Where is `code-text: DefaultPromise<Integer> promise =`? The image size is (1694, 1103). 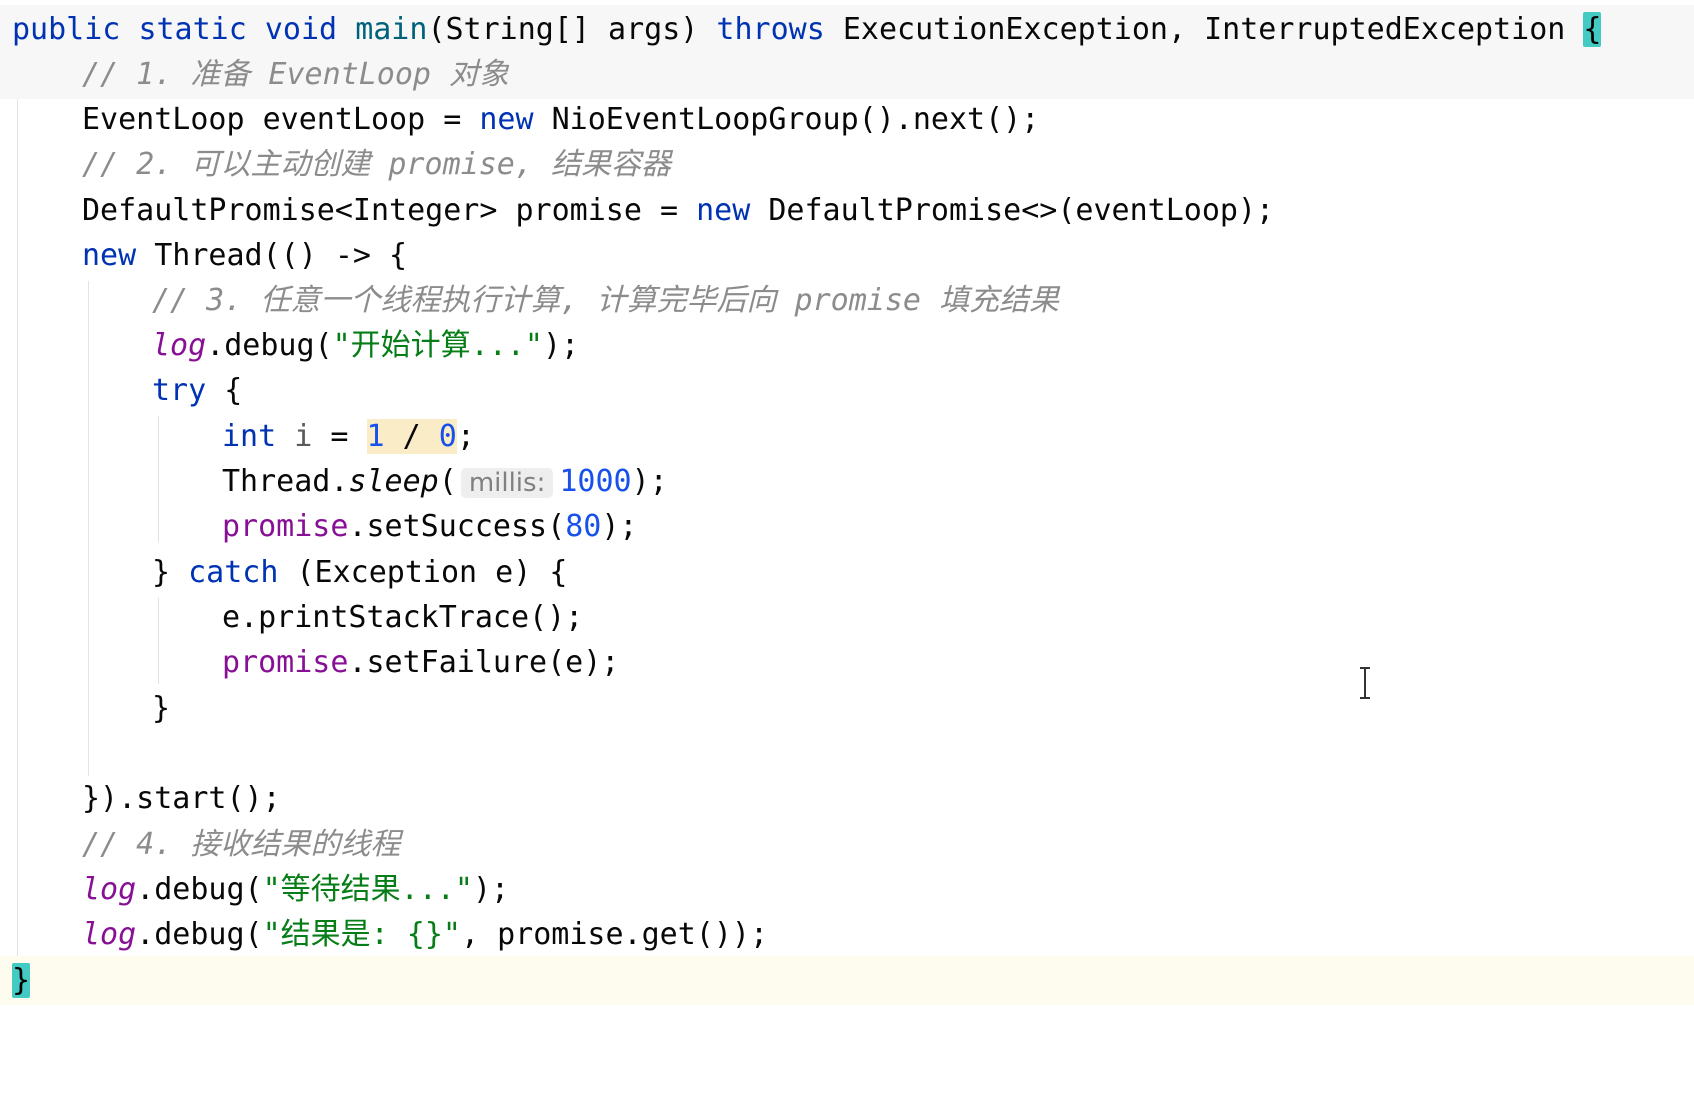 code-text: DefaultPromise<Integer> promise = is located at coordinates (389, 210).